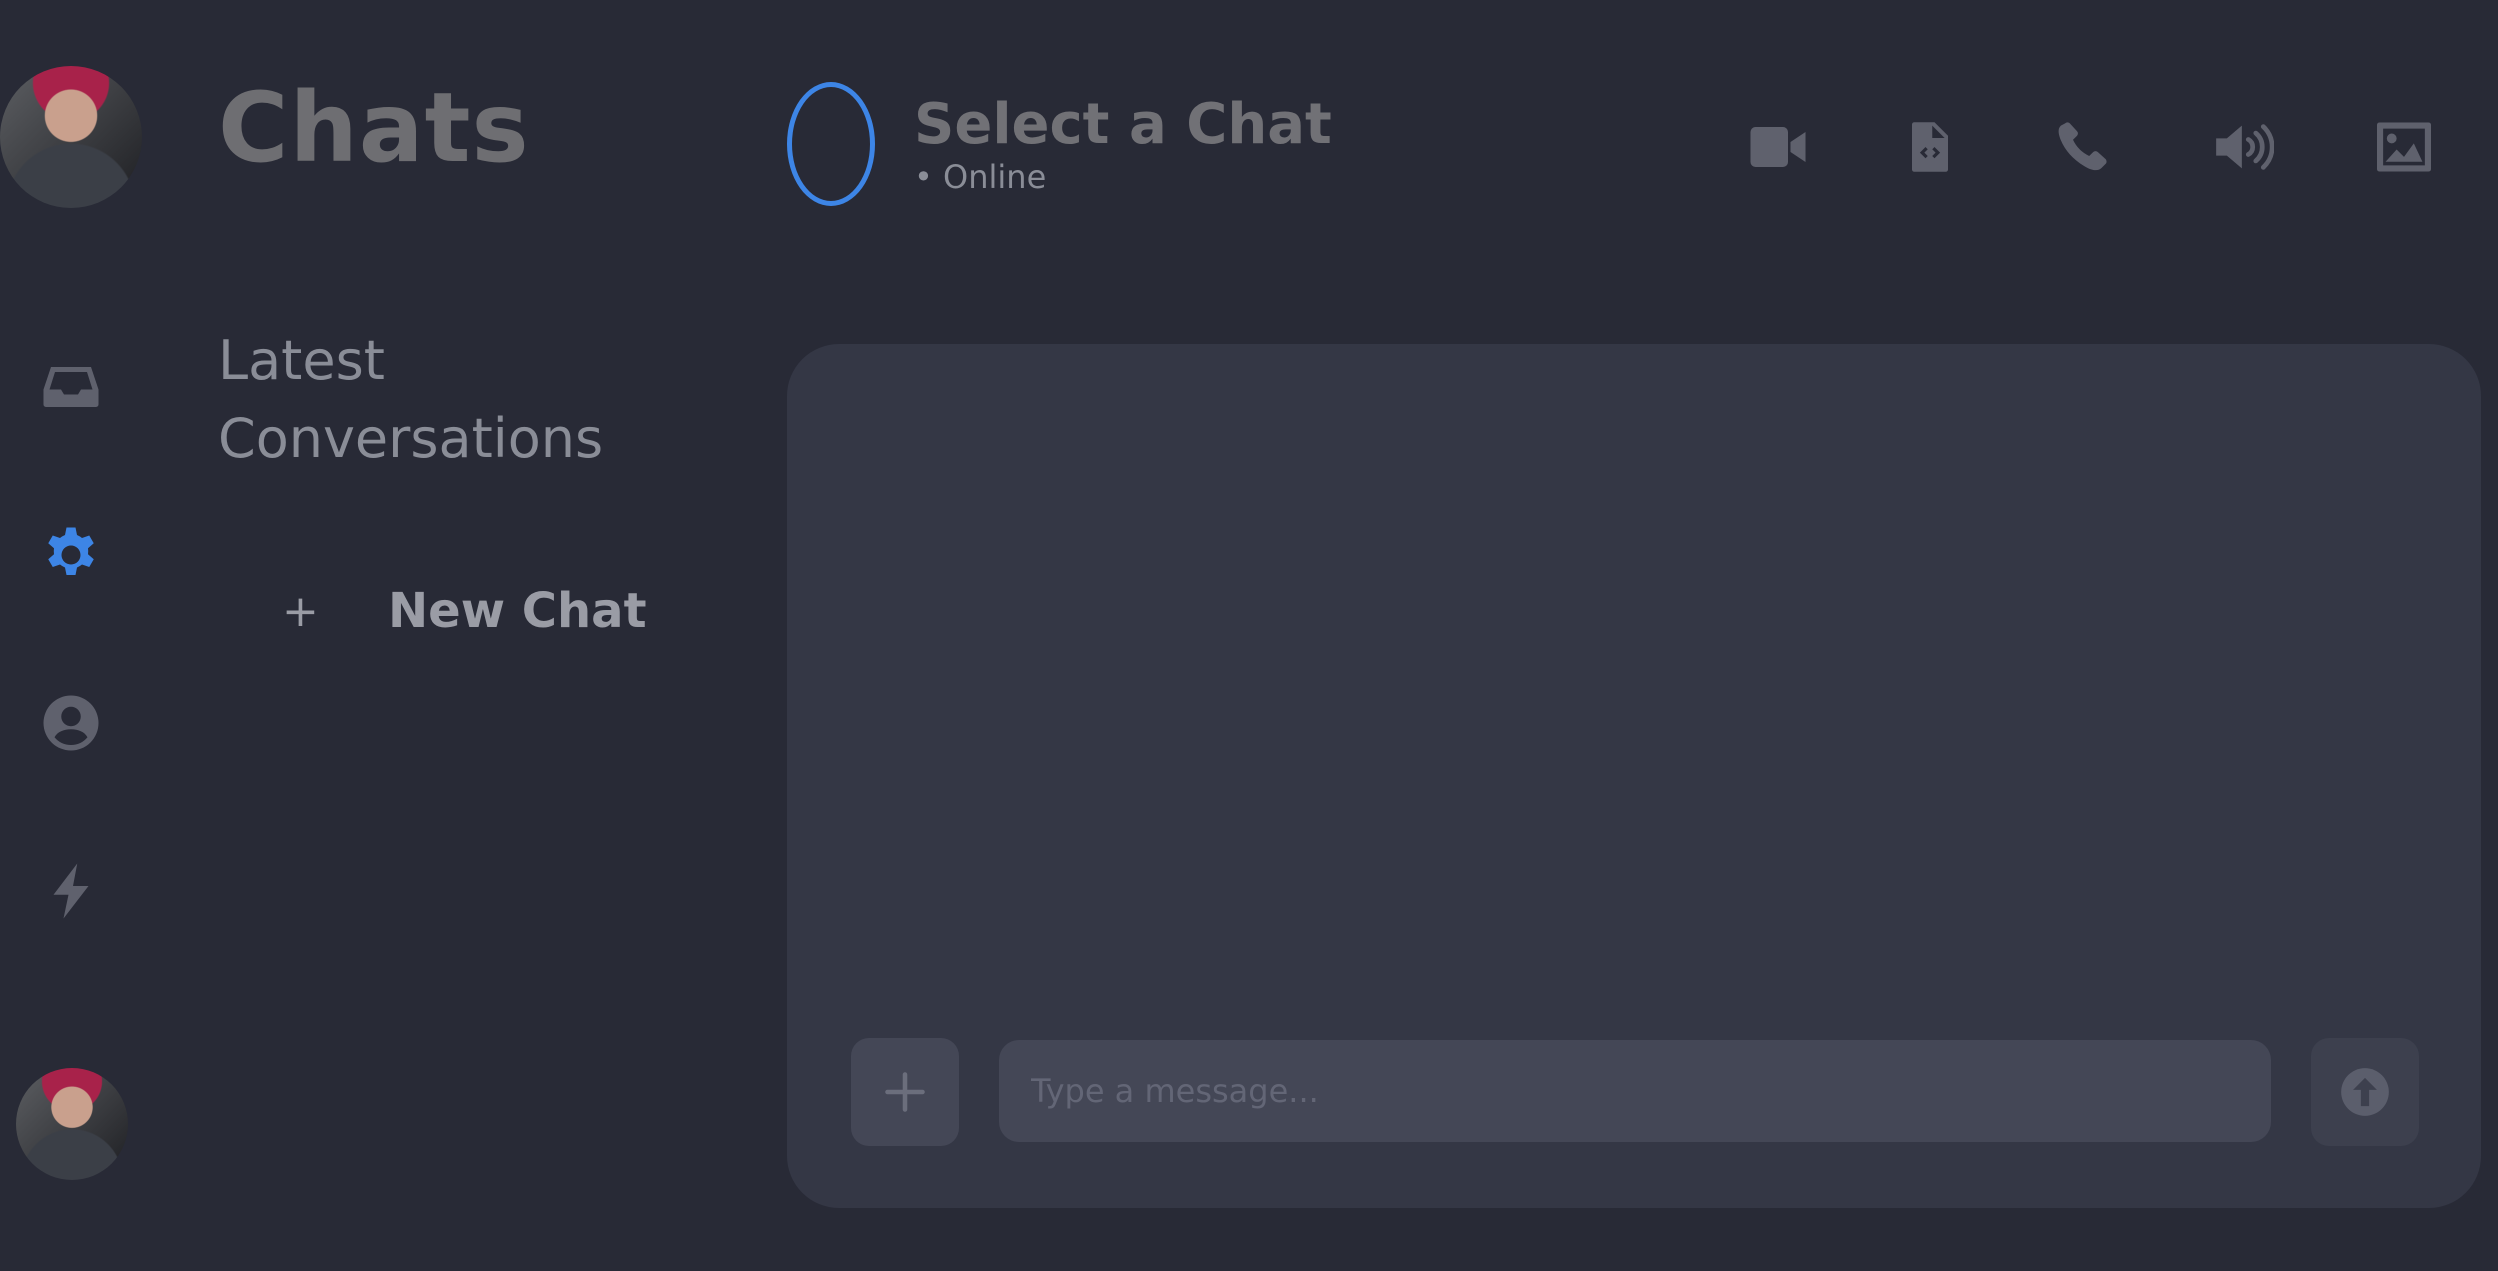 Image resolution: width=2498 pixels, height=1271 pixels. Describe the element at coordinates (1778, 147) in the screenshot. I see `video-icon` at that location.